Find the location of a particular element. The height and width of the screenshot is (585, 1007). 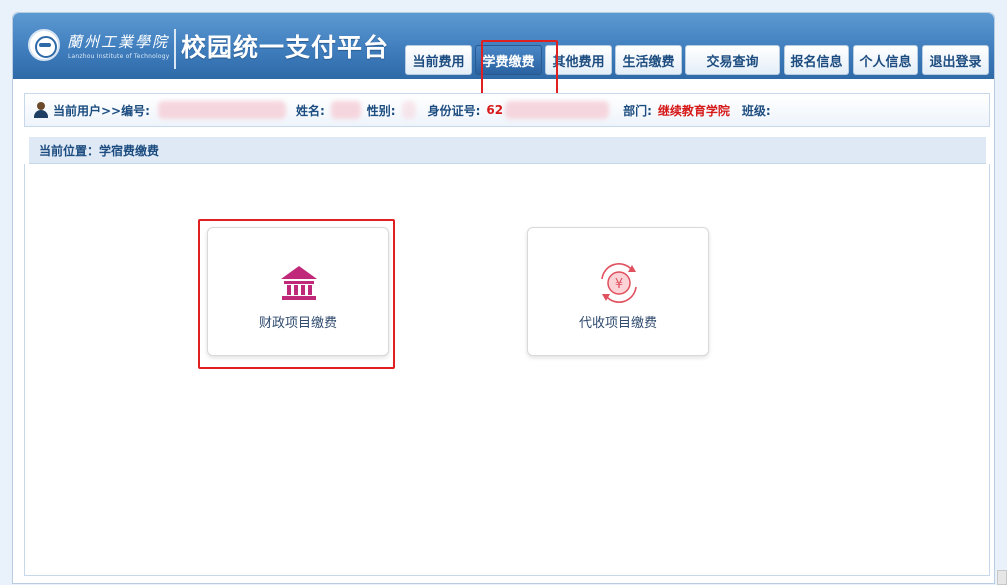

nav-highlight-box is located at coordinates (519, 68).